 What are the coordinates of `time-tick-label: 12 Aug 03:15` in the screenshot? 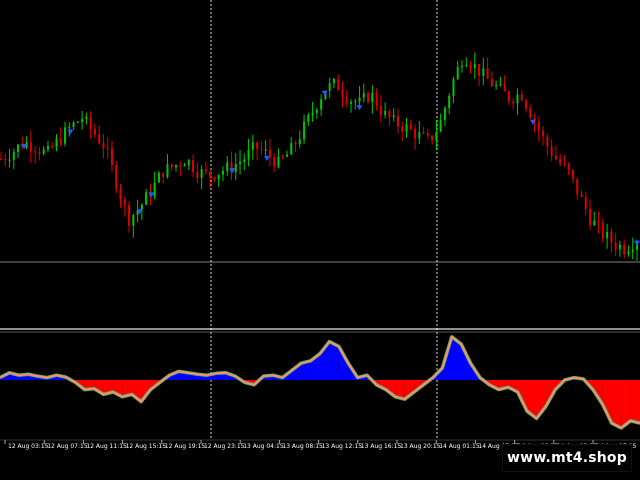 It's located at (28, 446).